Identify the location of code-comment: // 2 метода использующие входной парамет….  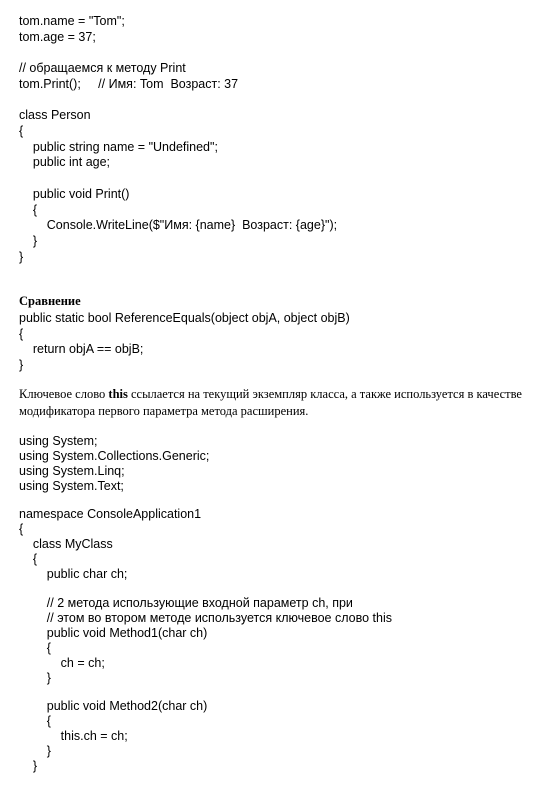
(186, 603).